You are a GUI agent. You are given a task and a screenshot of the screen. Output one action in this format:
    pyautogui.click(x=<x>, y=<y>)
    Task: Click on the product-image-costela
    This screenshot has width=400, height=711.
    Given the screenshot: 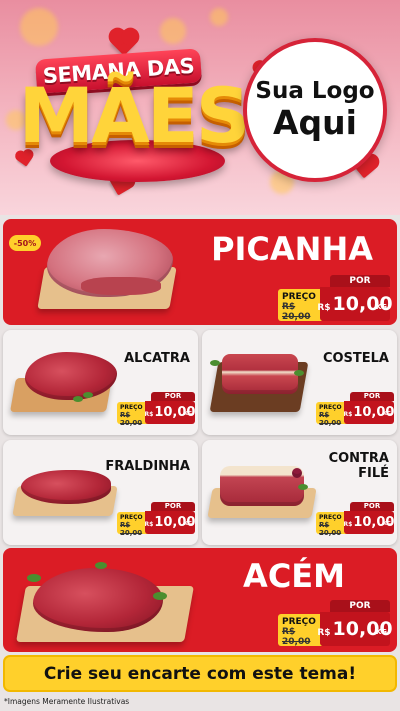 What is the action you would take?
    pyautogui.click(x=260, y=374)
    